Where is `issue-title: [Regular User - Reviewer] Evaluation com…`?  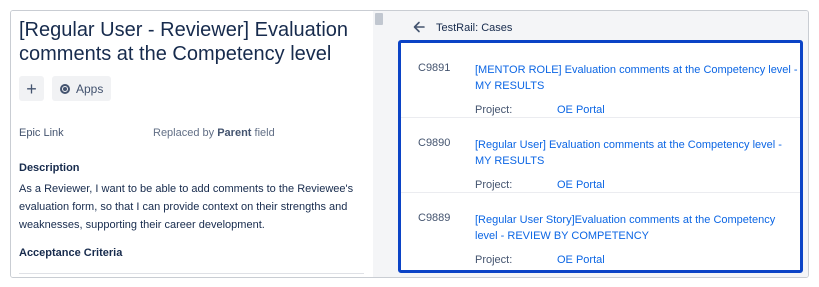 issue-title: [Regular User - Reviewer] Evaluation com… is located at coordinates (184, 42).